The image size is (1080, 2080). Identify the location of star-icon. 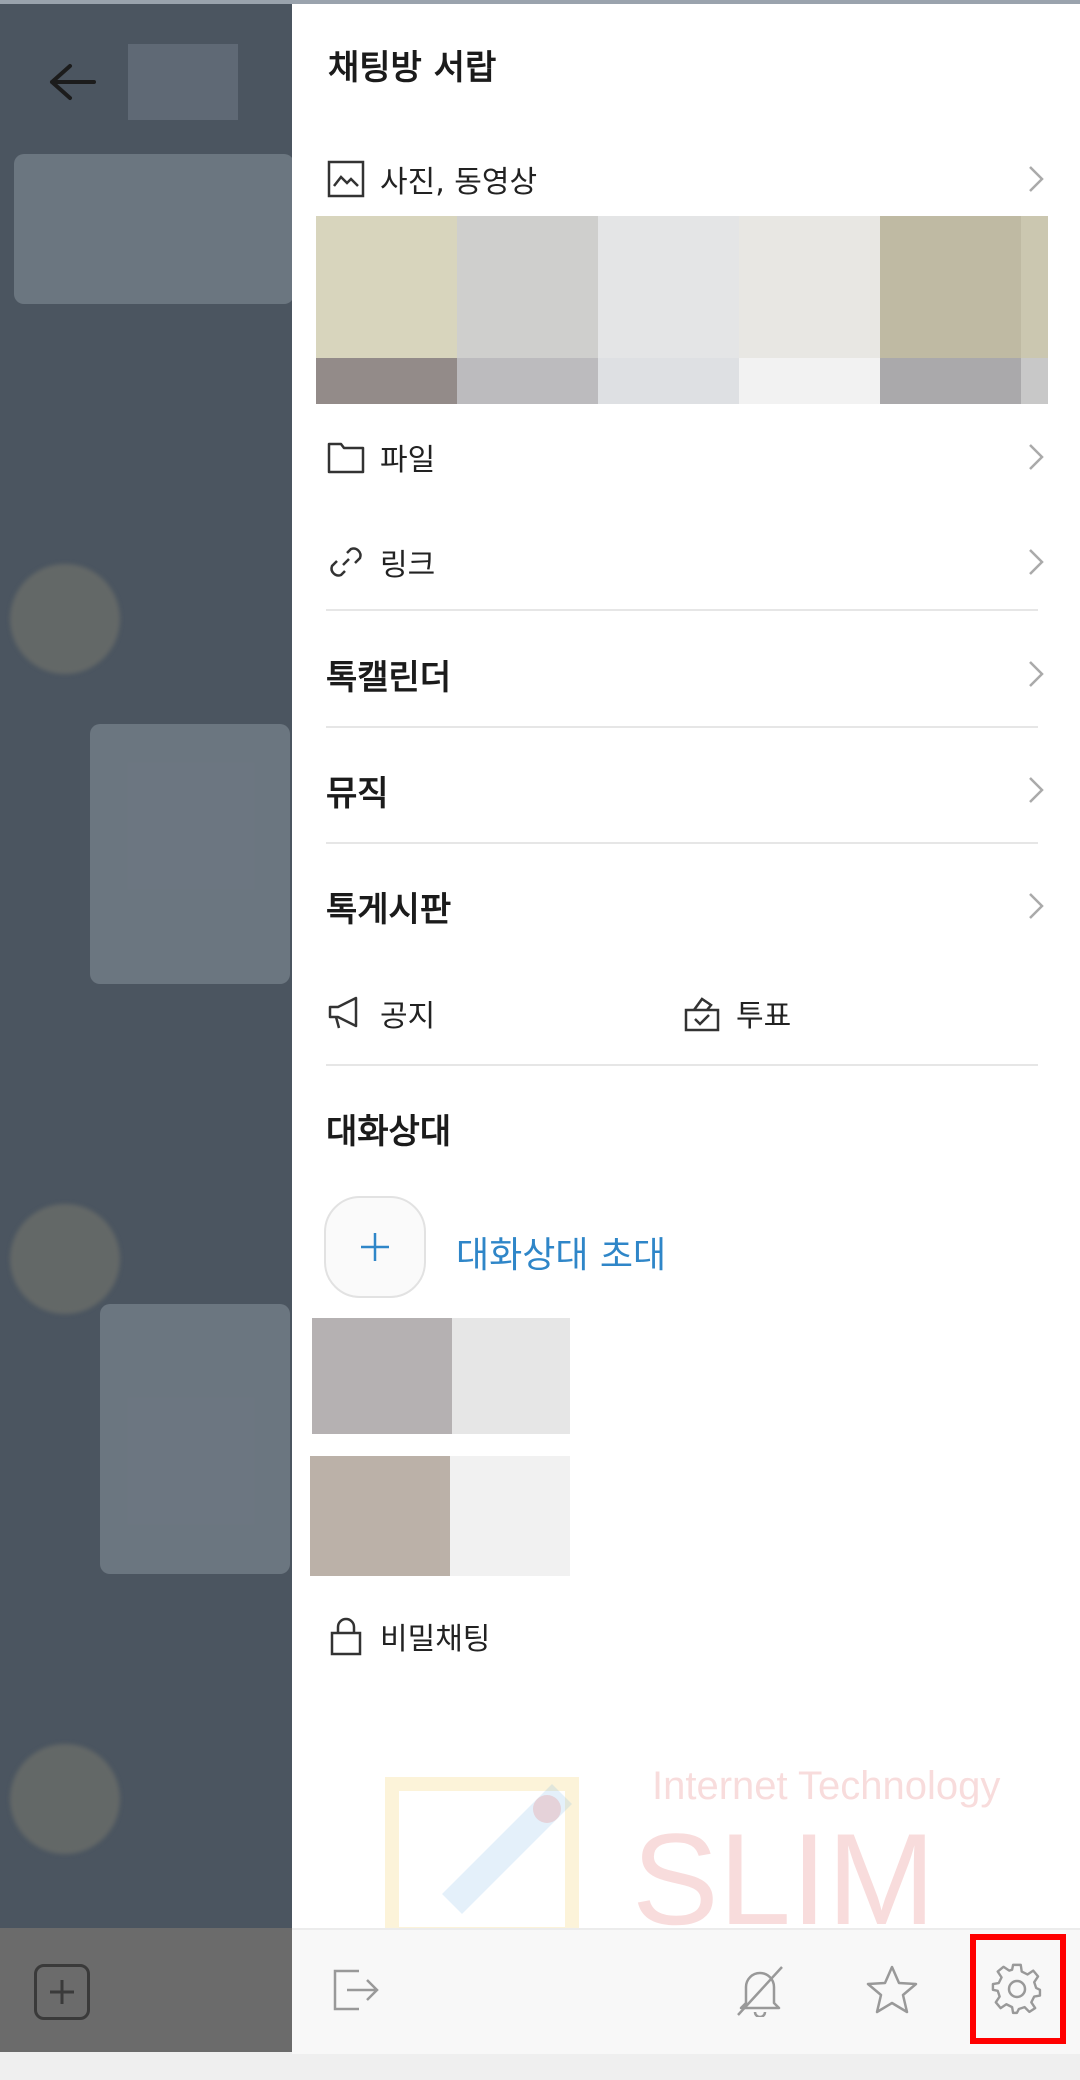
(892, 1990).